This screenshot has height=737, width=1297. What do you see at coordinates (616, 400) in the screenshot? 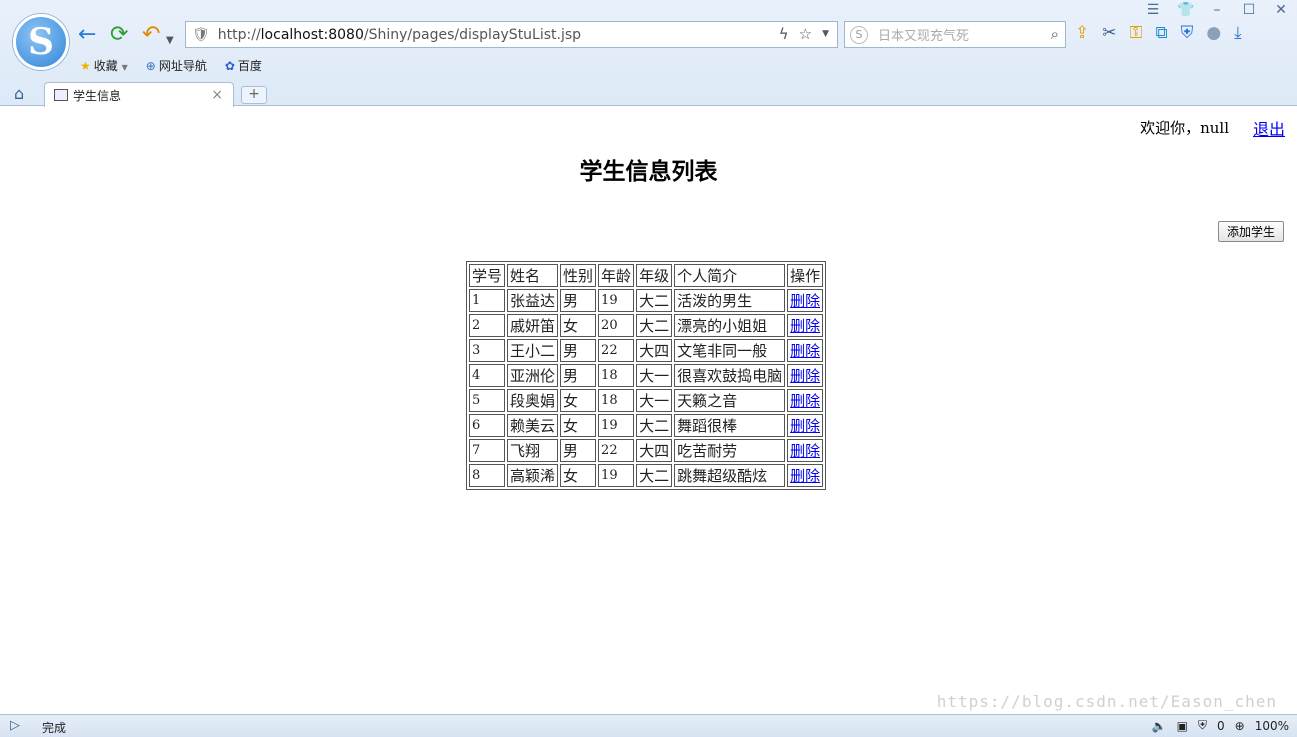
I see `cell-age: 18` at bounding box center [616, 400].